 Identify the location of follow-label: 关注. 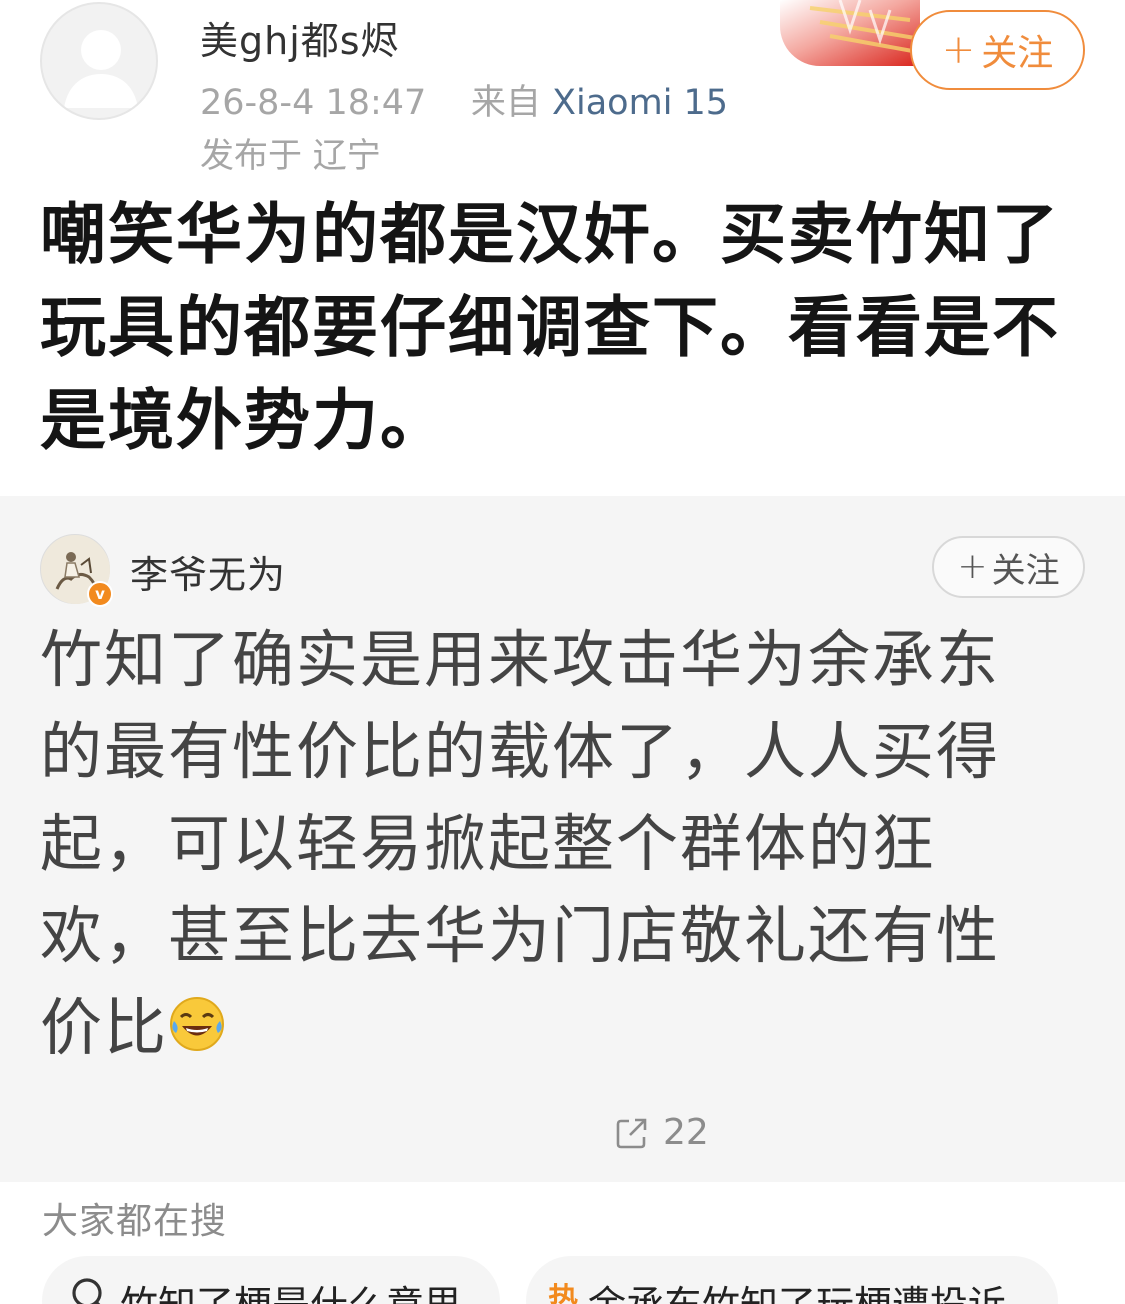
(1017, 53).